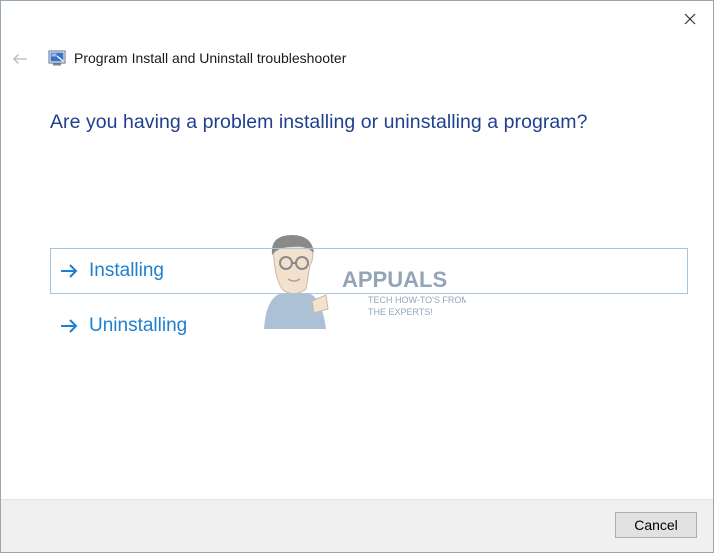  Describe the element at coordinates (656, 525) in the screenshot. I see `cancel-button: Cancel` at that location.